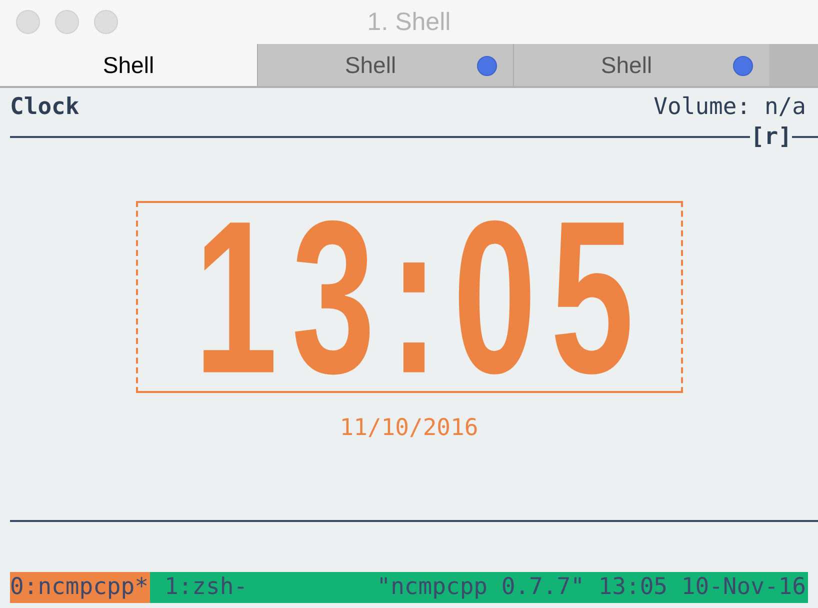 The height and width of the screenshot is (608, 818). I want to click on clock-date: 11/10/2016, so click(409, 428).